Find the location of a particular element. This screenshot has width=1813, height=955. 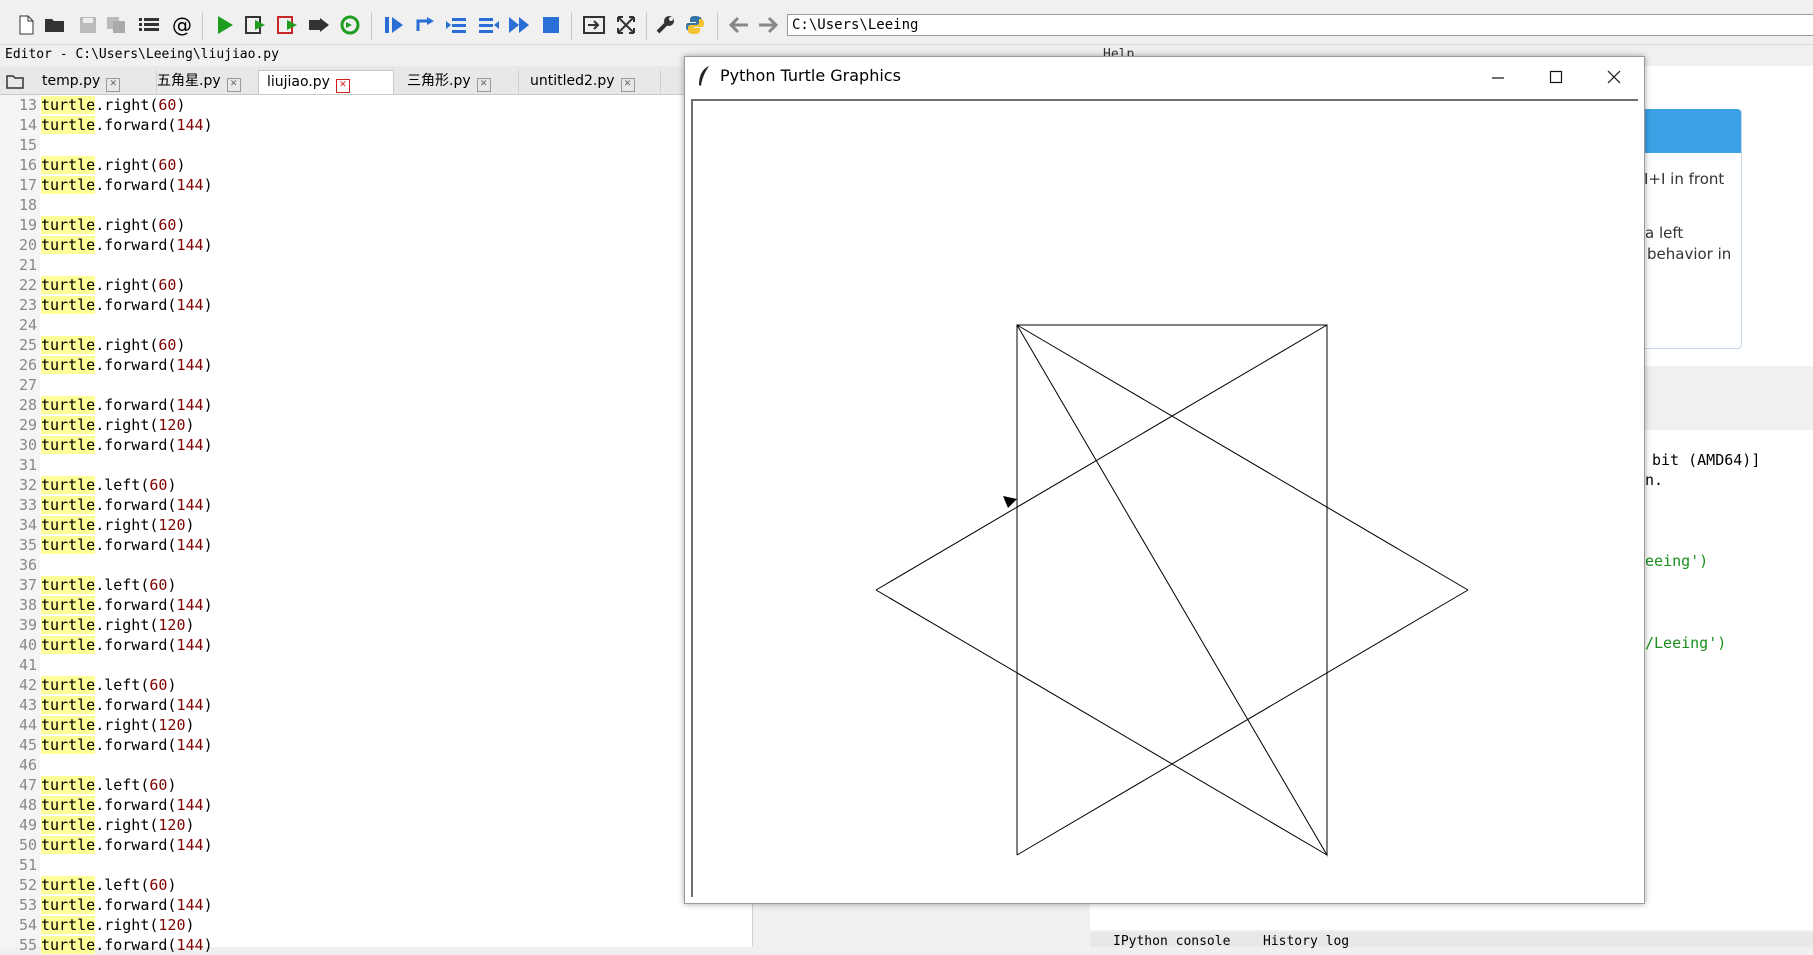

code-line: 34 turtle.right(120) is located at coordinates (97, 525).